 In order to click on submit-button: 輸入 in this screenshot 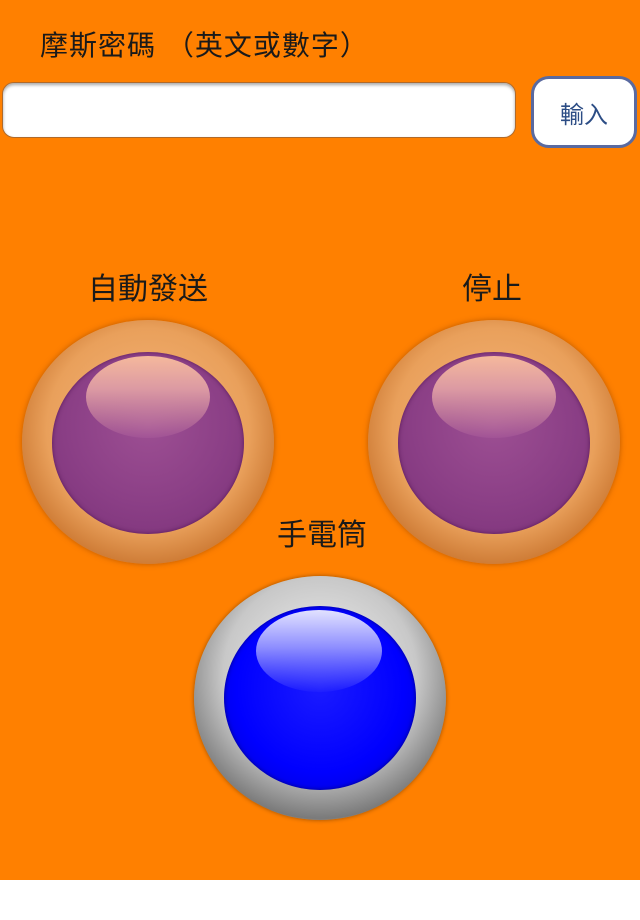, I will do `click(584, 112)`.